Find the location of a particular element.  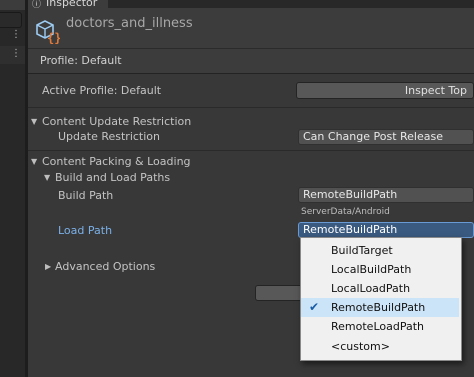

content-packing-header: Content Packing & Loading is located at coordinates (116, 161).